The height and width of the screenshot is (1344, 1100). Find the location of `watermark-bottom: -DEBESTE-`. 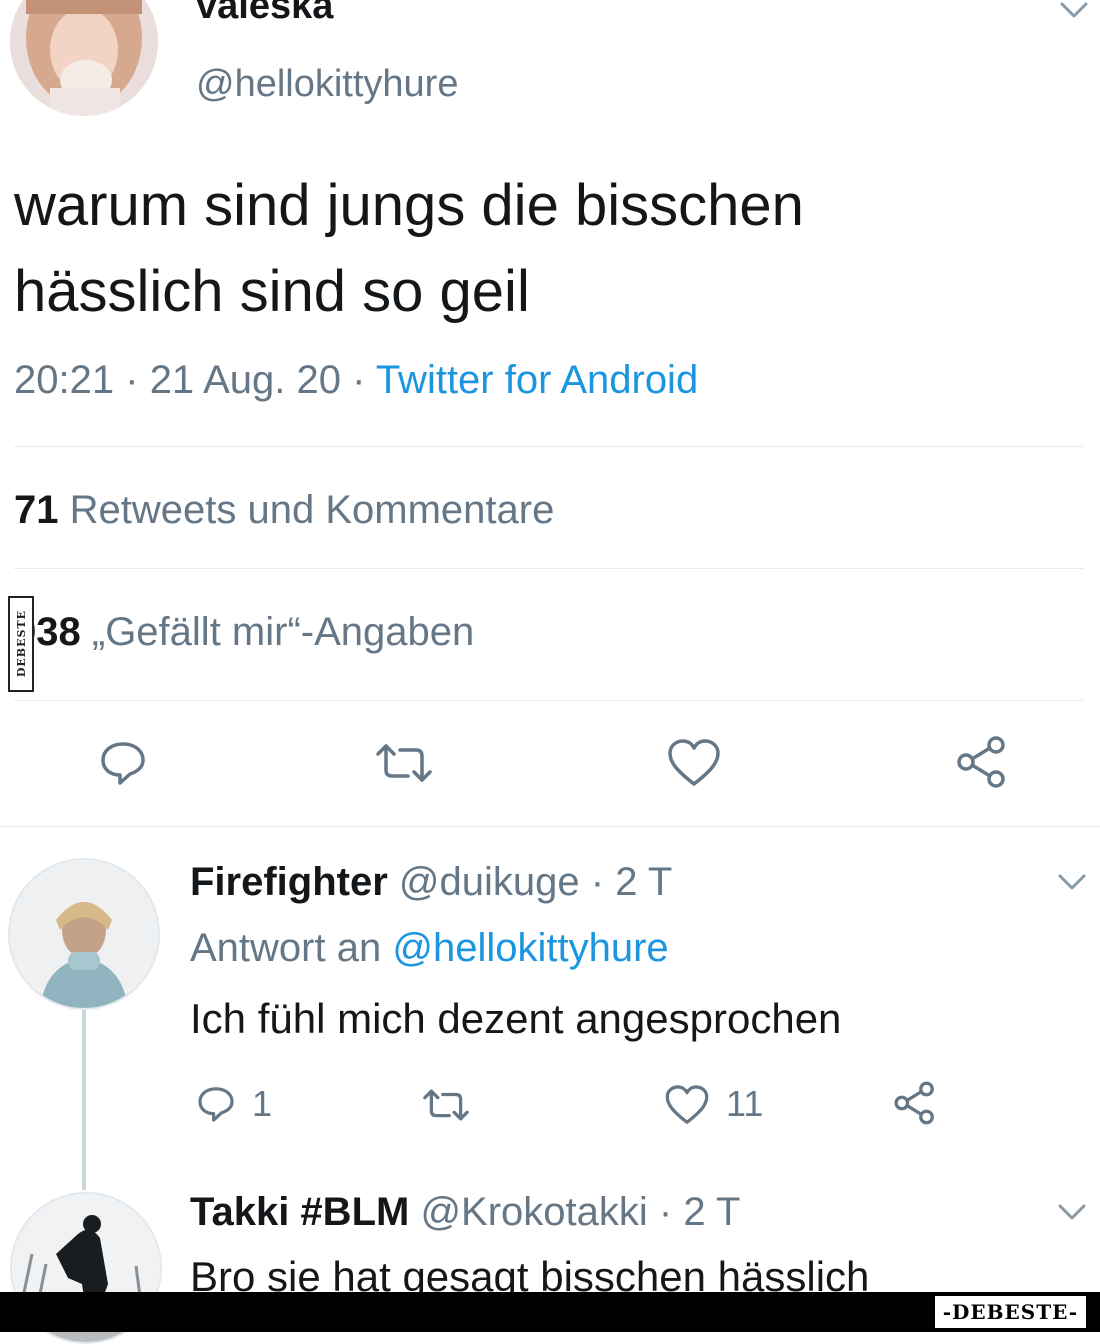

watermark-bottom: -DEBESTE- is located at coordinates (1010, 1312).